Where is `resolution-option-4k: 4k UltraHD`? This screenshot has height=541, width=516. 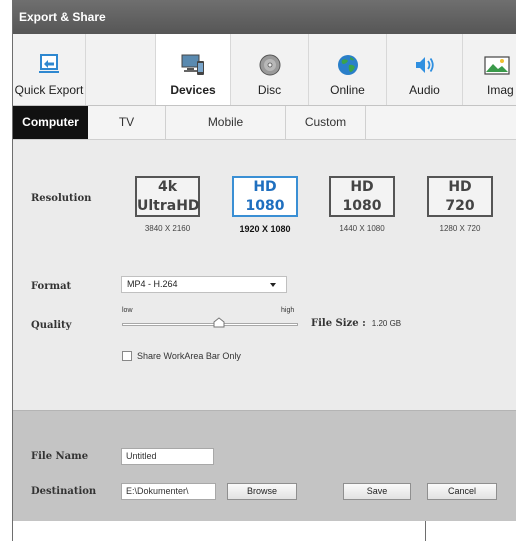
resolution-option-4k: 4k UltraHD is located at coordinates (167, 196).